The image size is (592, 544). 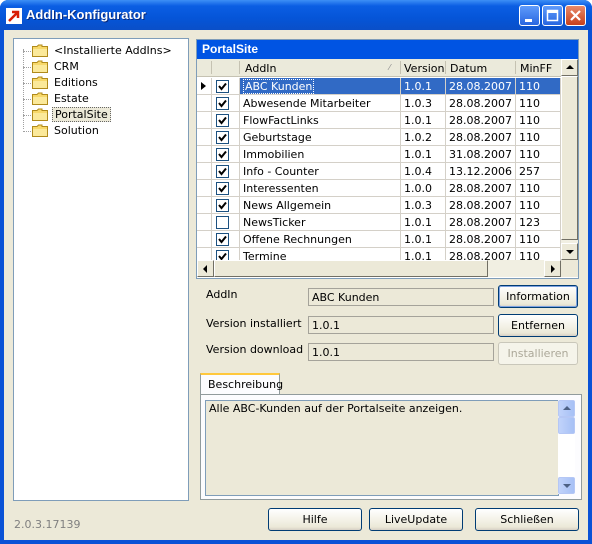 What do you see at coordinates (241, 384) in the screenshot?
I see `tab-description: Beschreibung` at bounding box center [241, 384].